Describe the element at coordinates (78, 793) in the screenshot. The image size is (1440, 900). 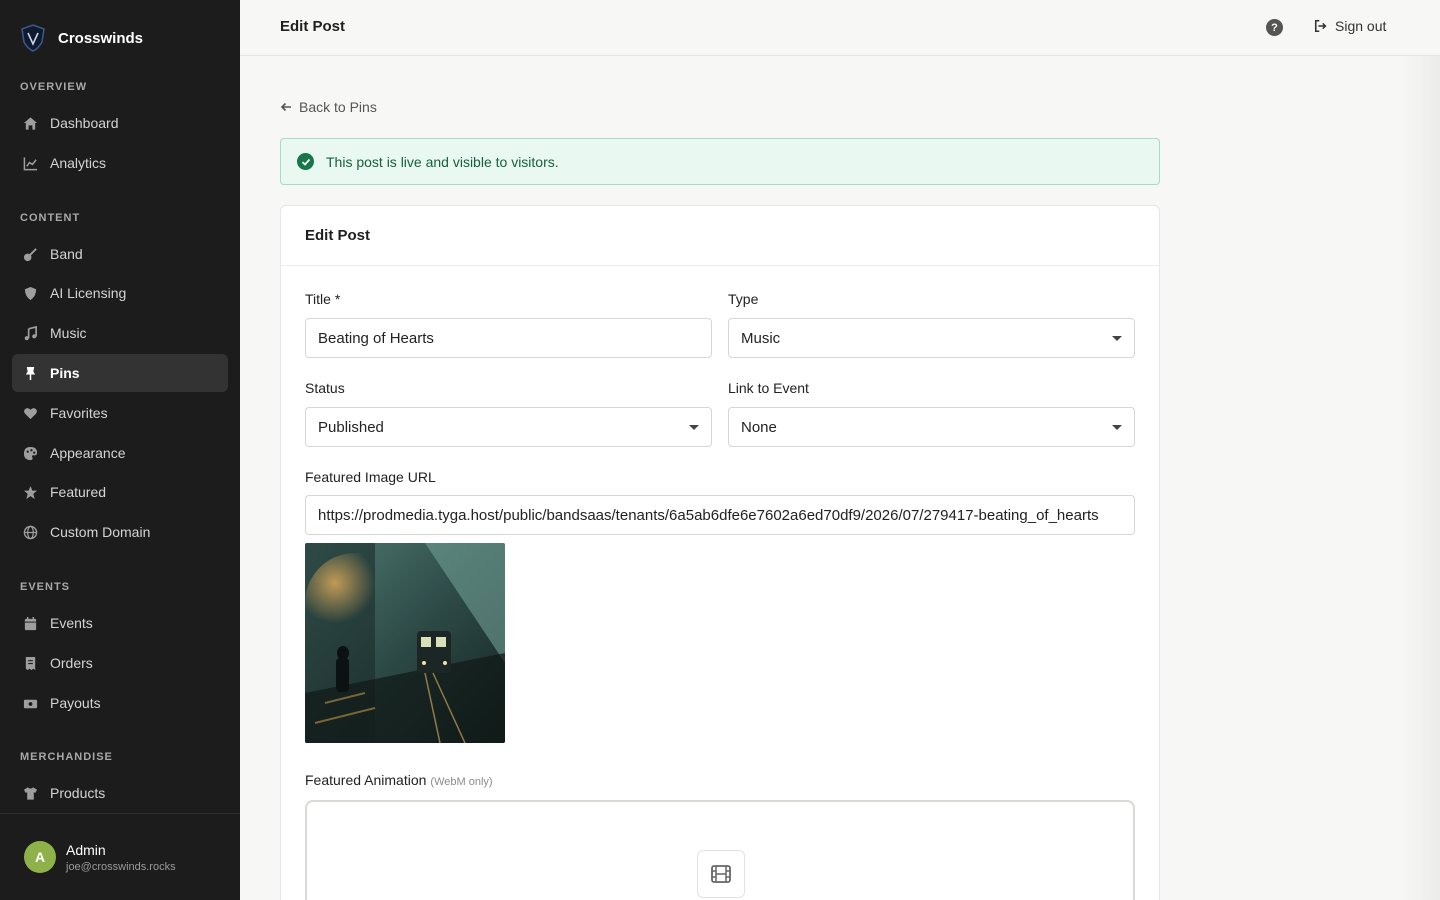
I see `sidebar-item-label: Products` at that location.